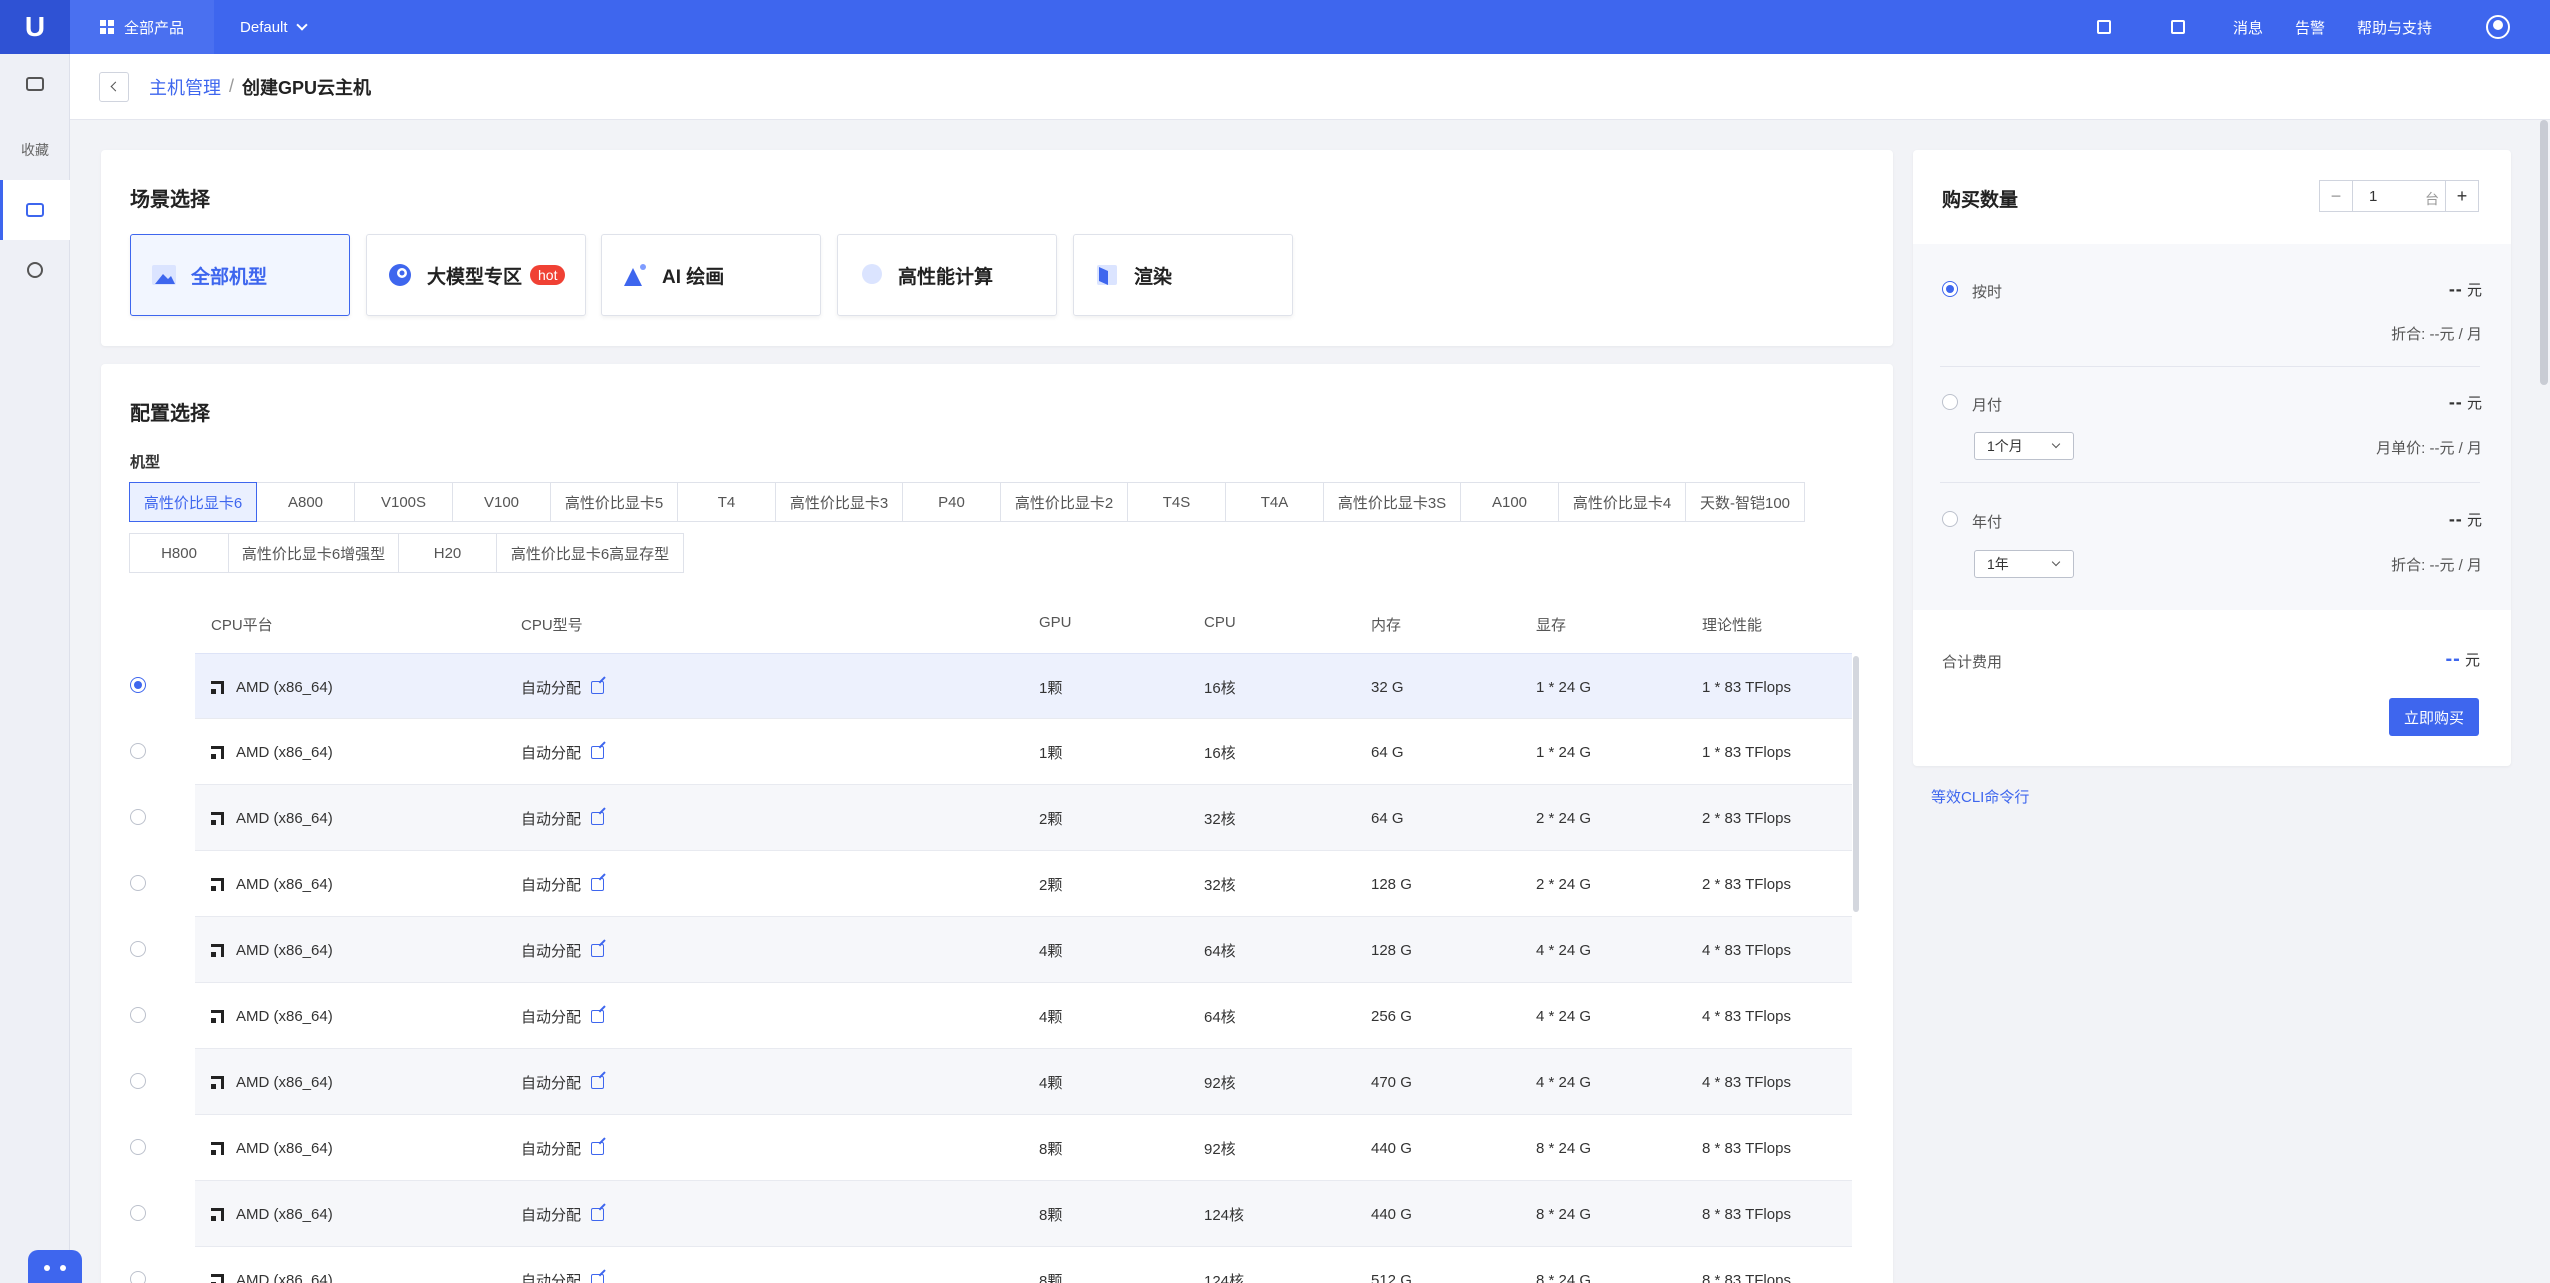 The width and height of the screenshot is (2550, 1283). What do you see at coordinates (1051, 885) in the screenshot?
I see `cell-text: 2颗` at bounding box center [1051, 885].